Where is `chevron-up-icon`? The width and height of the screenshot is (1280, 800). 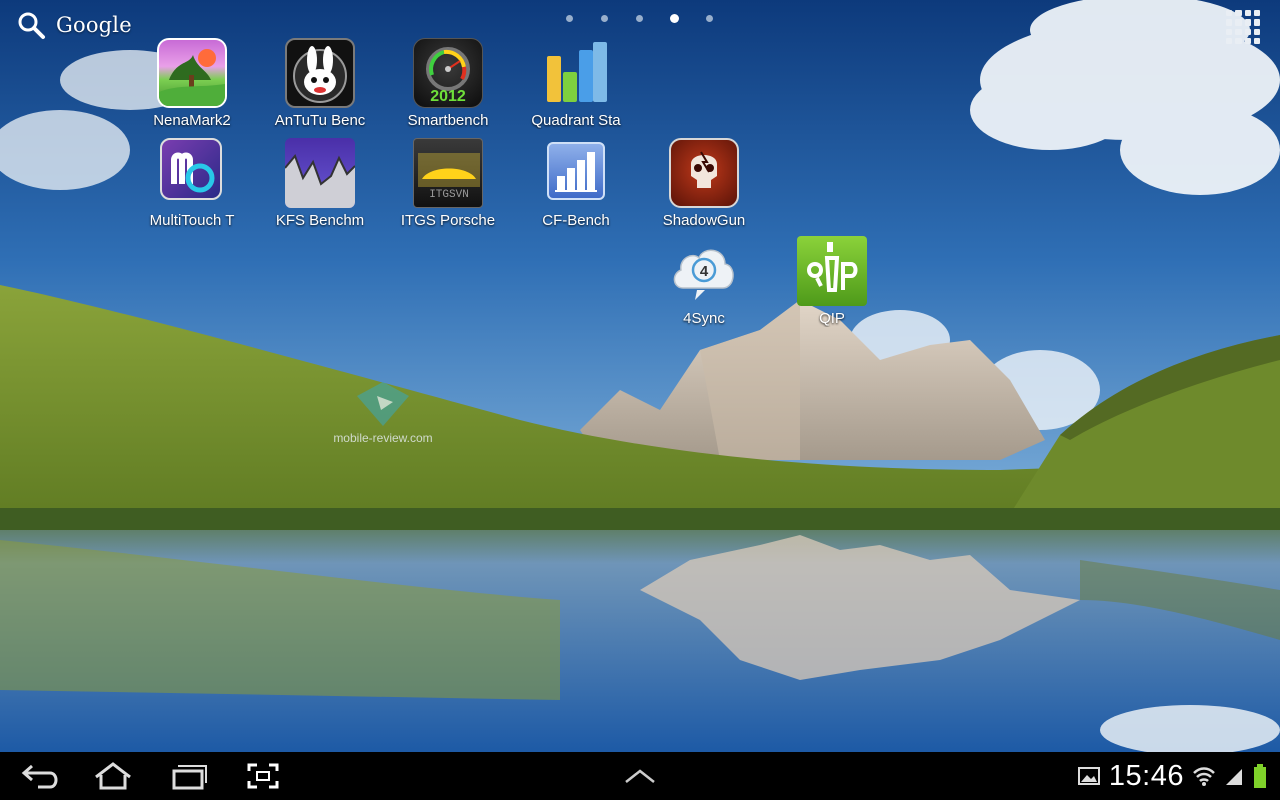
chevron-up-icon is located at coordinates (640, 776).